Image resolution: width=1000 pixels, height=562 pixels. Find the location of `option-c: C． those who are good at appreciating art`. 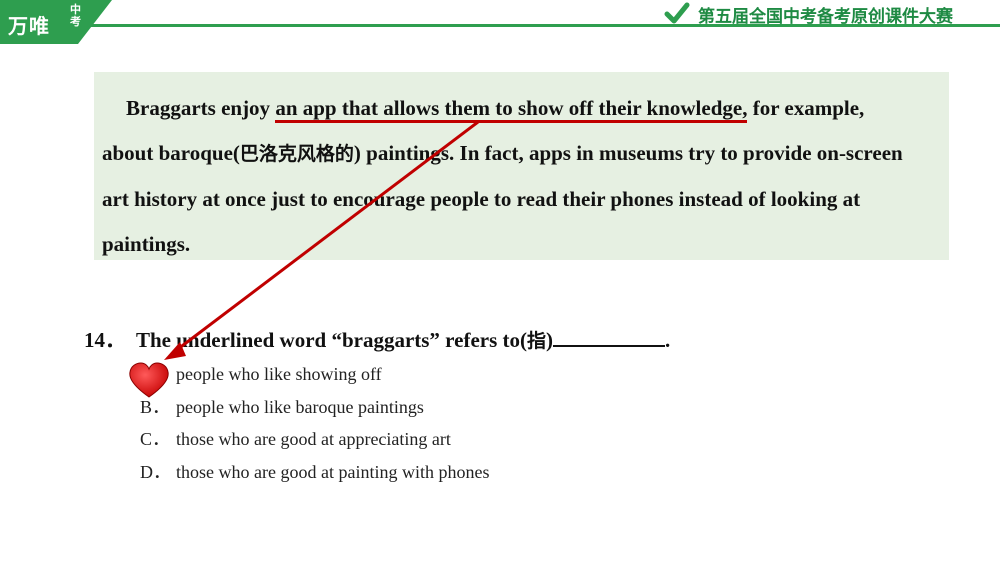

option-c: C． those who are good at appreciating art is located at coordinates (314, 442).